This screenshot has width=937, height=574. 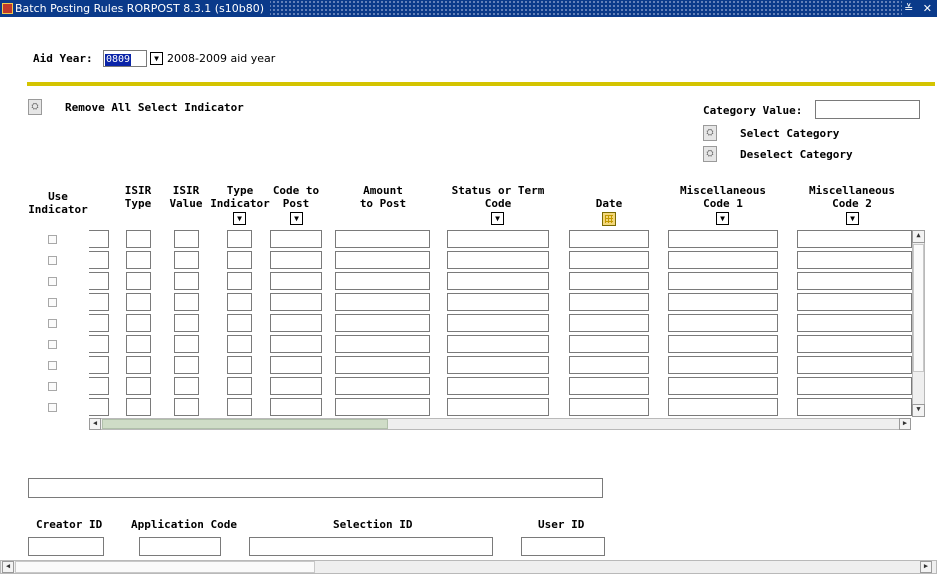 What do you see at coordinates (35, 107) in the screenshot?
I see `remove-all-button: ⛭` at bounding box center [35, 107].